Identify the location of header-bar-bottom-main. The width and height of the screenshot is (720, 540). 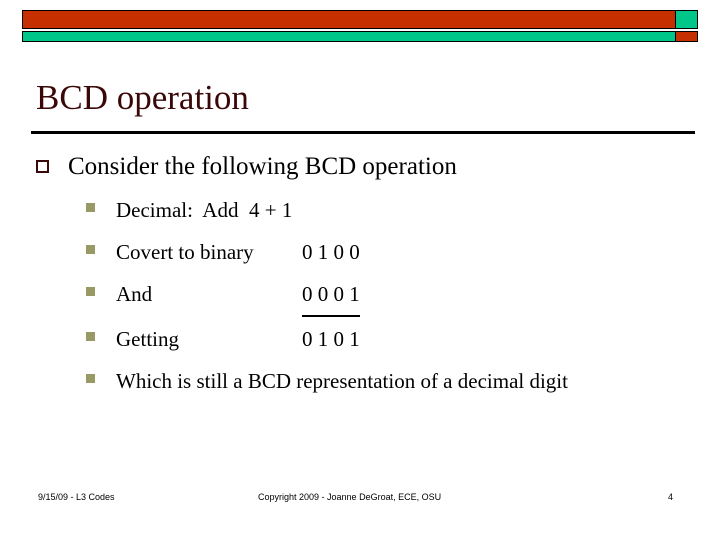
(349, 36).